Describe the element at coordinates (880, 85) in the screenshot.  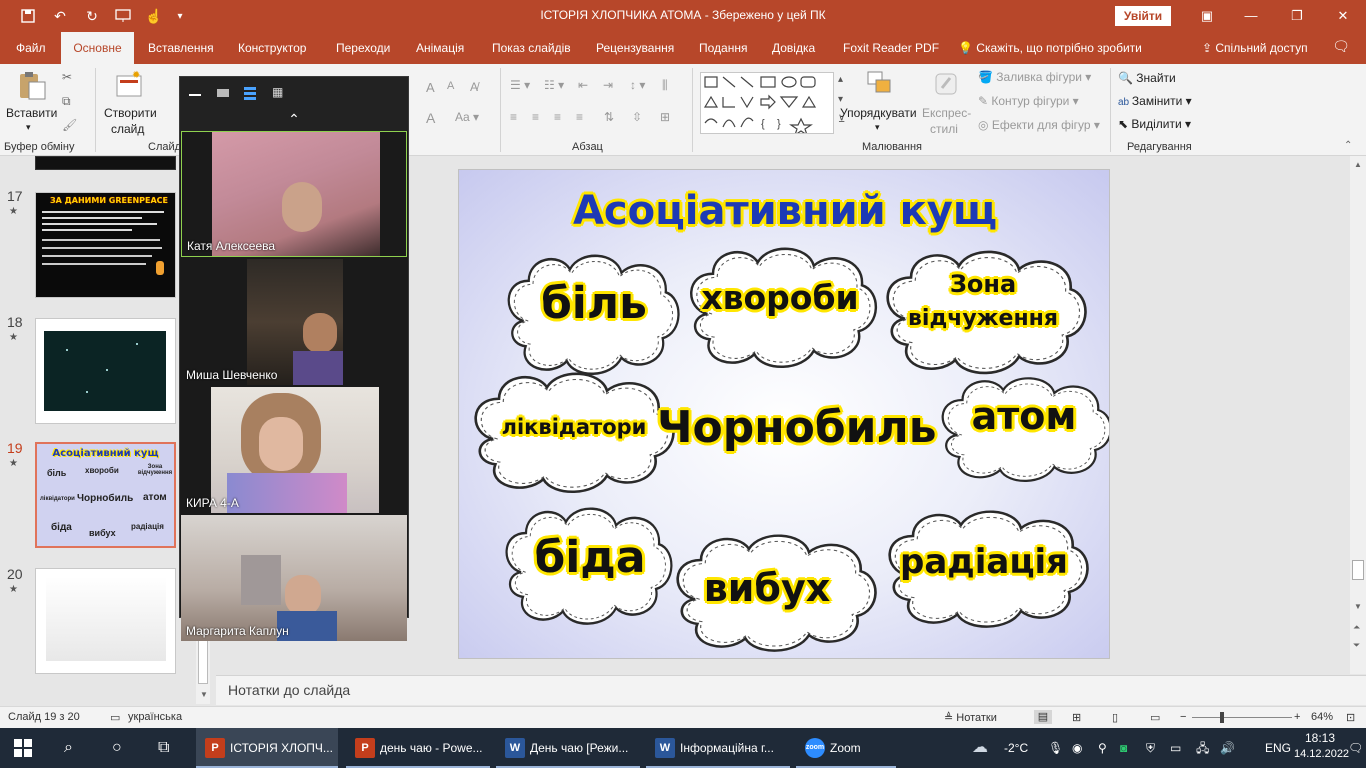
I see `arrange-icon` at that location.